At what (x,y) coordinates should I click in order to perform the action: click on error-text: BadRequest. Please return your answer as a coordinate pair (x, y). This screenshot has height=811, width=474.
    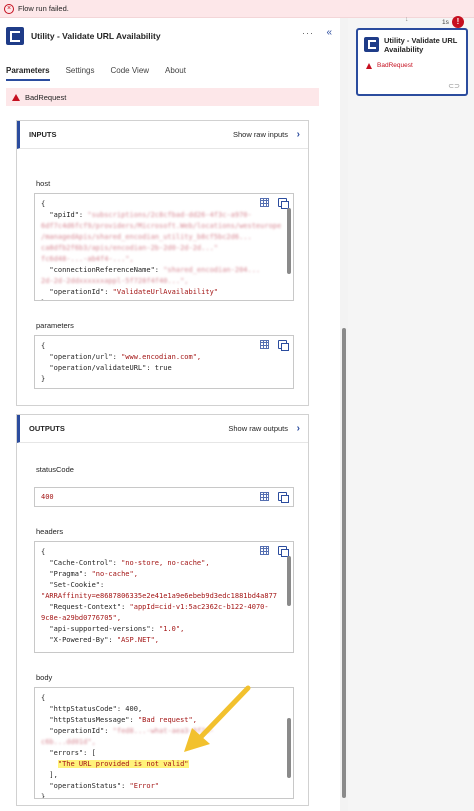
    Looking at the image, I should click on (46, 97).